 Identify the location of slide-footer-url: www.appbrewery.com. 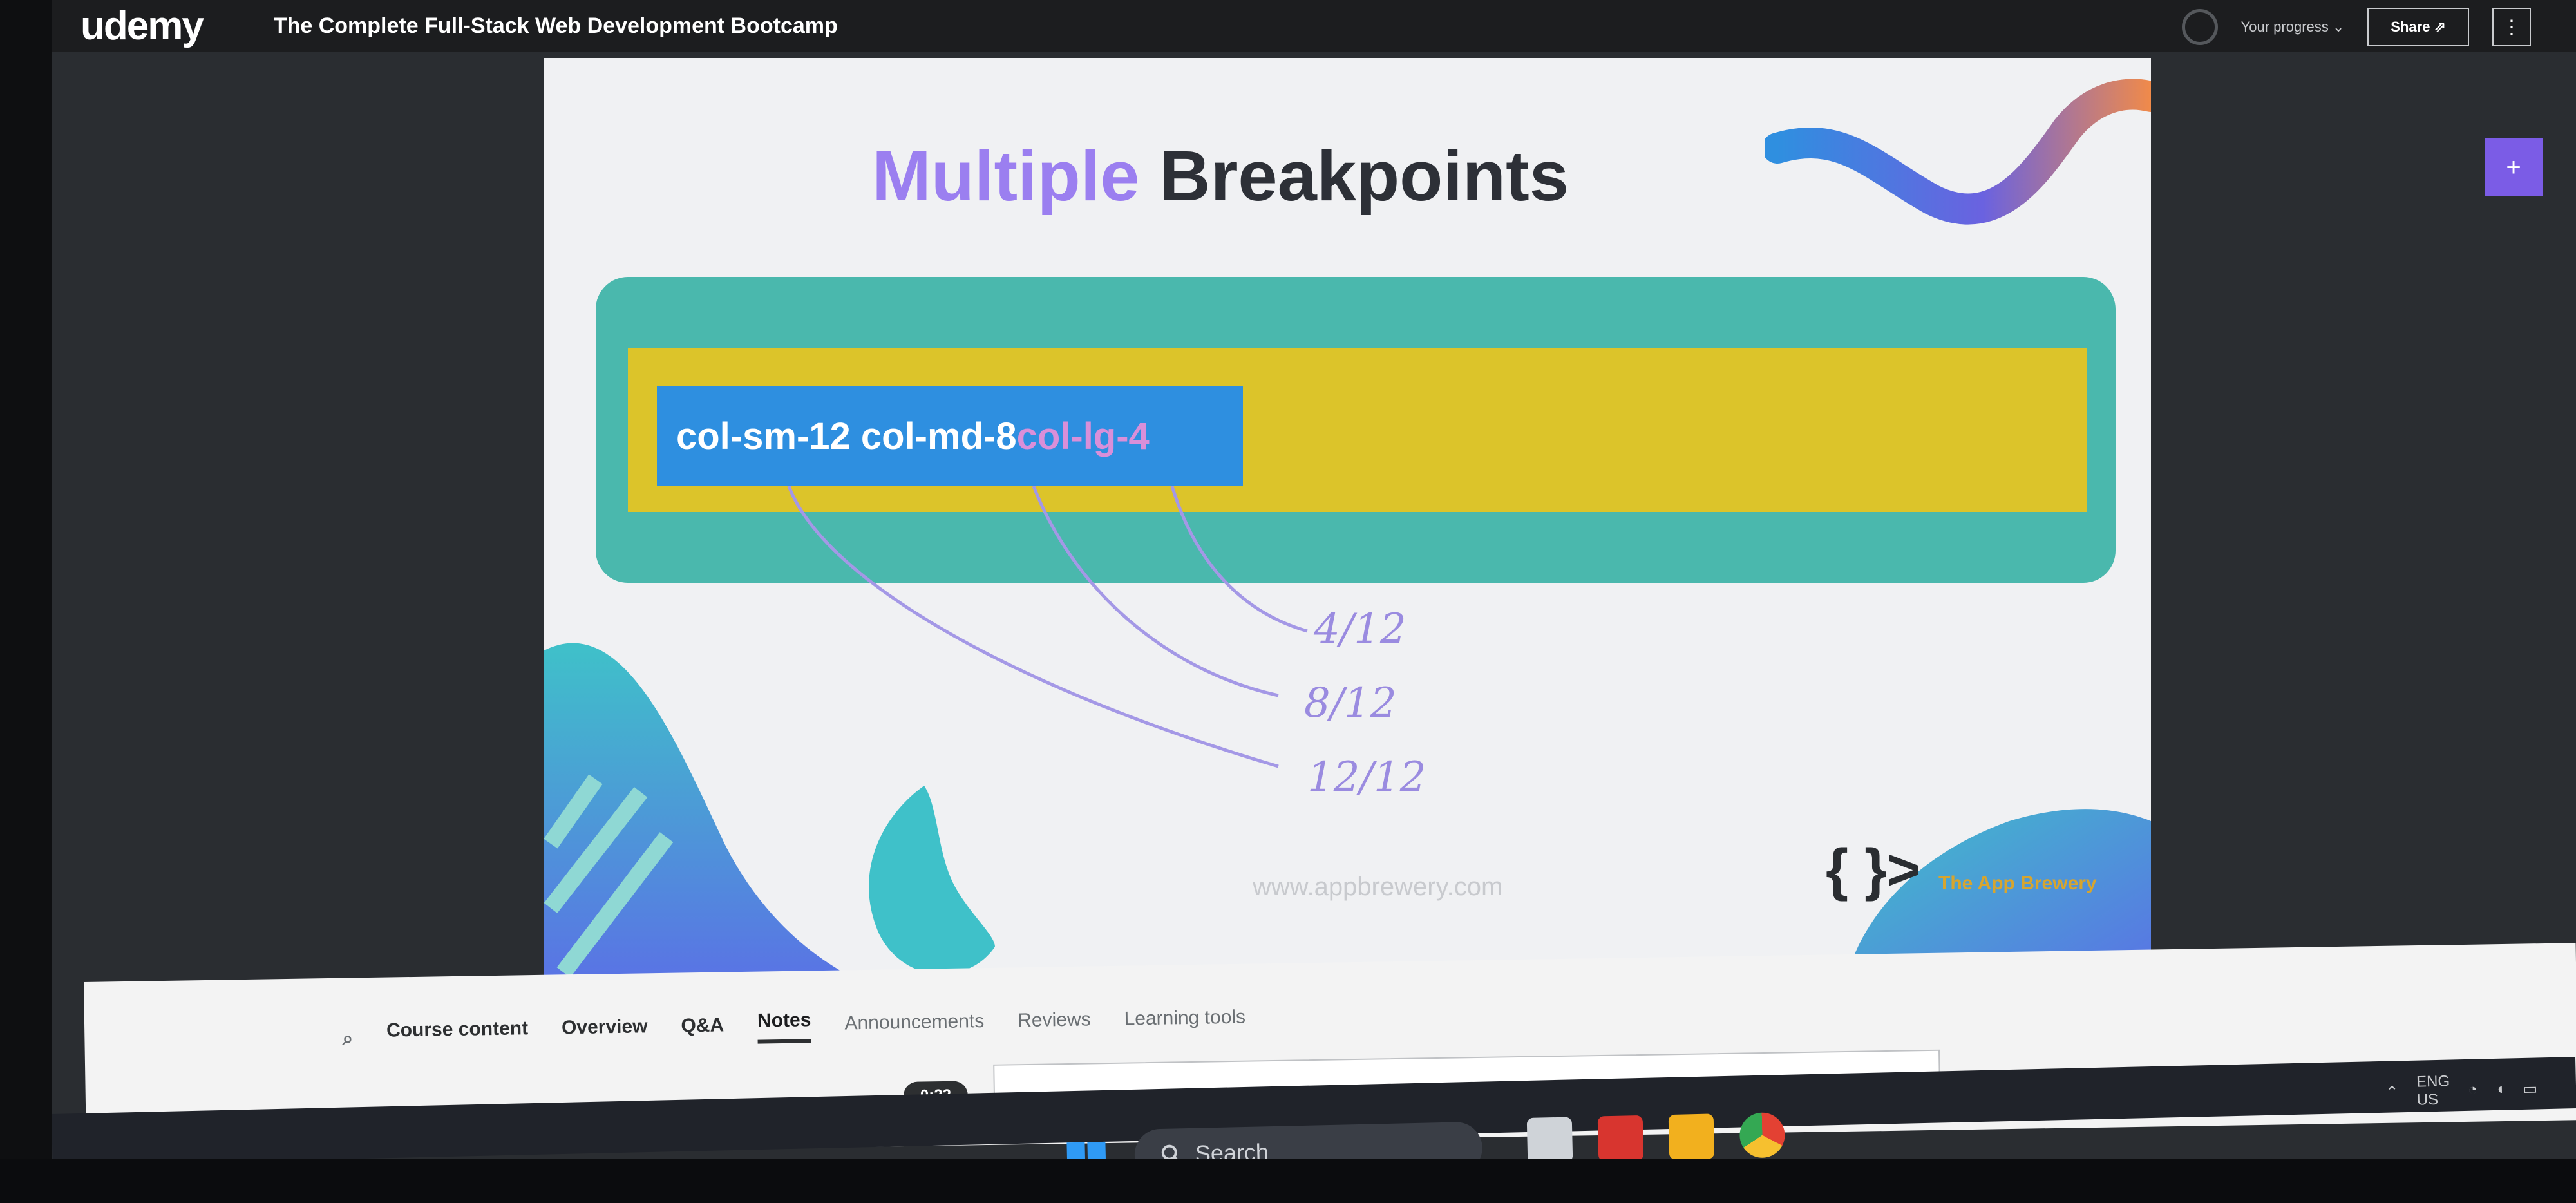
(1378, 887).